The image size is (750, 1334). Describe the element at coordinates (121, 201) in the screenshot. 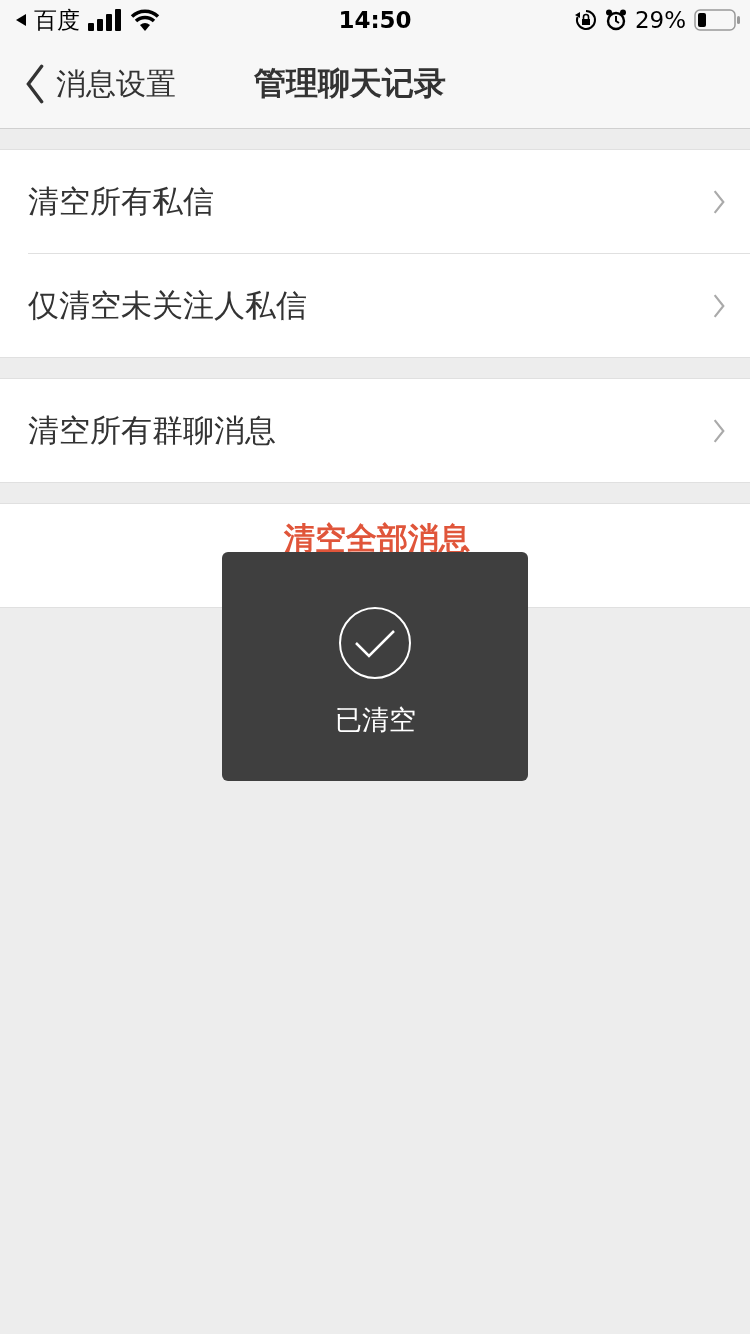

I see `row-label: 清空所有私信` at that location.